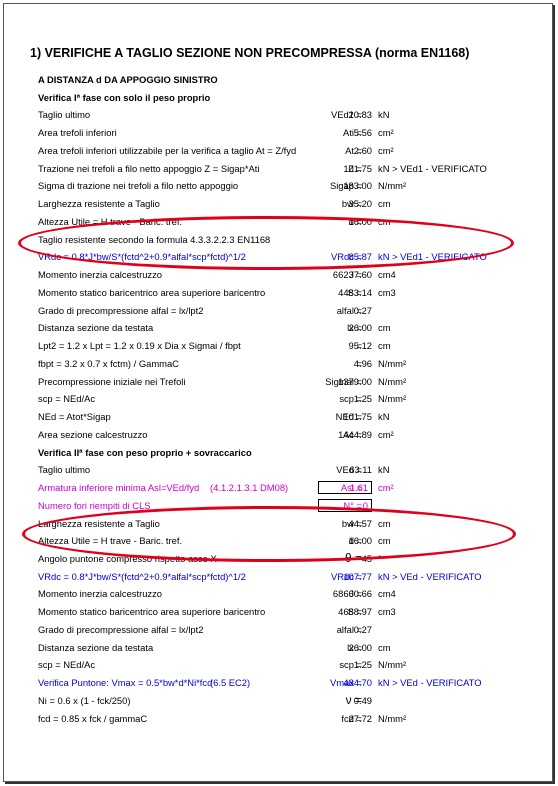  What do you see at coordinates (93, 434) in the screenshot?
I see `row-label: Area sezione calcestruzzo` at bounding box center [93, 434].